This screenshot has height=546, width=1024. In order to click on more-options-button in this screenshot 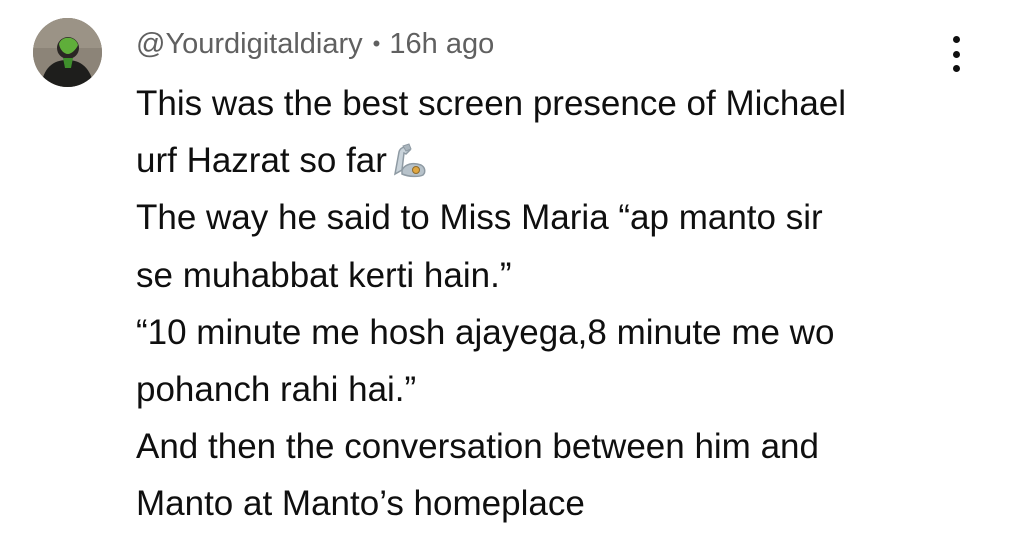, I will do `click(956, 54)`.